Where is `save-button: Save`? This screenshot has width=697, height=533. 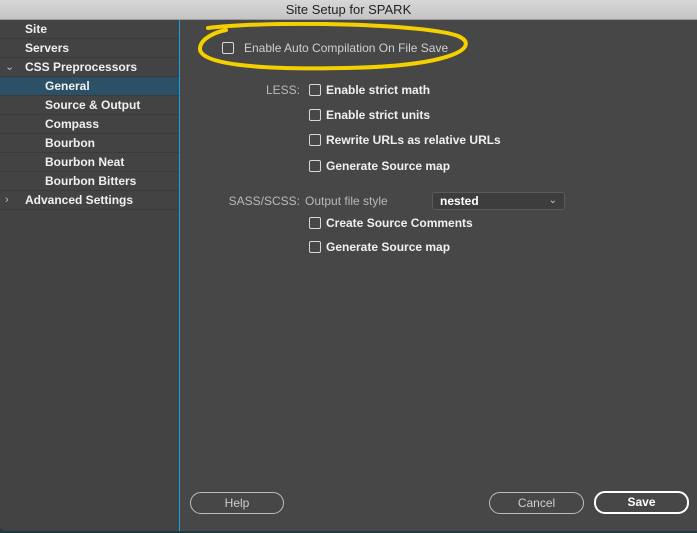 save-button: Save is located at coordinates (641, 502).